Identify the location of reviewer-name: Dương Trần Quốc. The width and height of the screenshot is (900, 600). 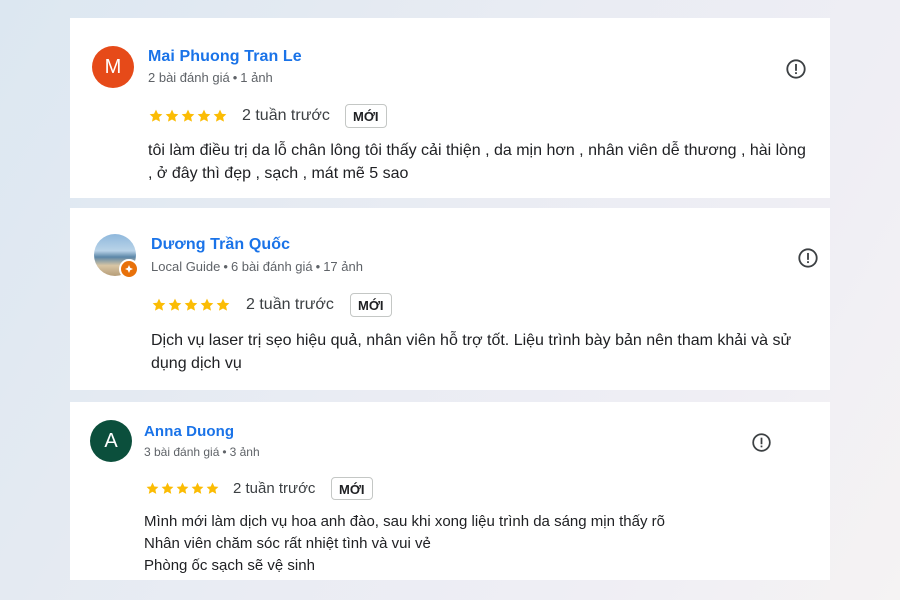
(220, 245).